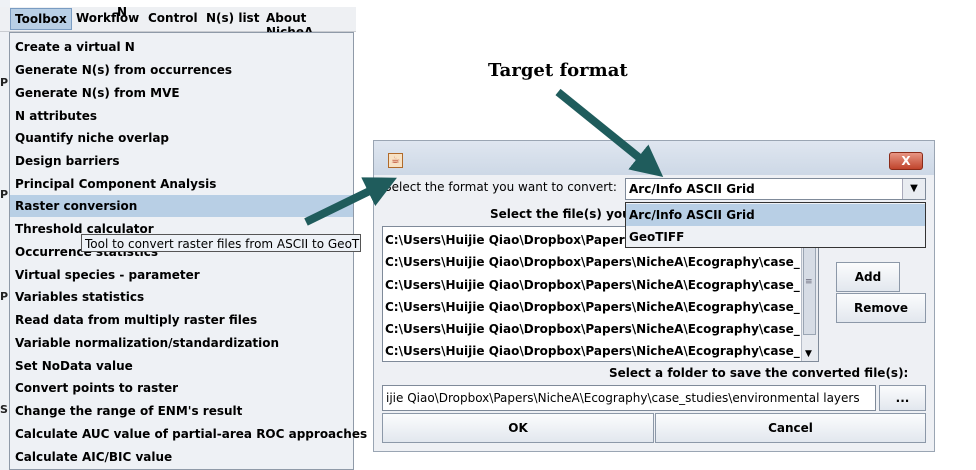  I want to click on format-option-ascii-grid: Arc/Info ASCII Grid, so click(775, 215).